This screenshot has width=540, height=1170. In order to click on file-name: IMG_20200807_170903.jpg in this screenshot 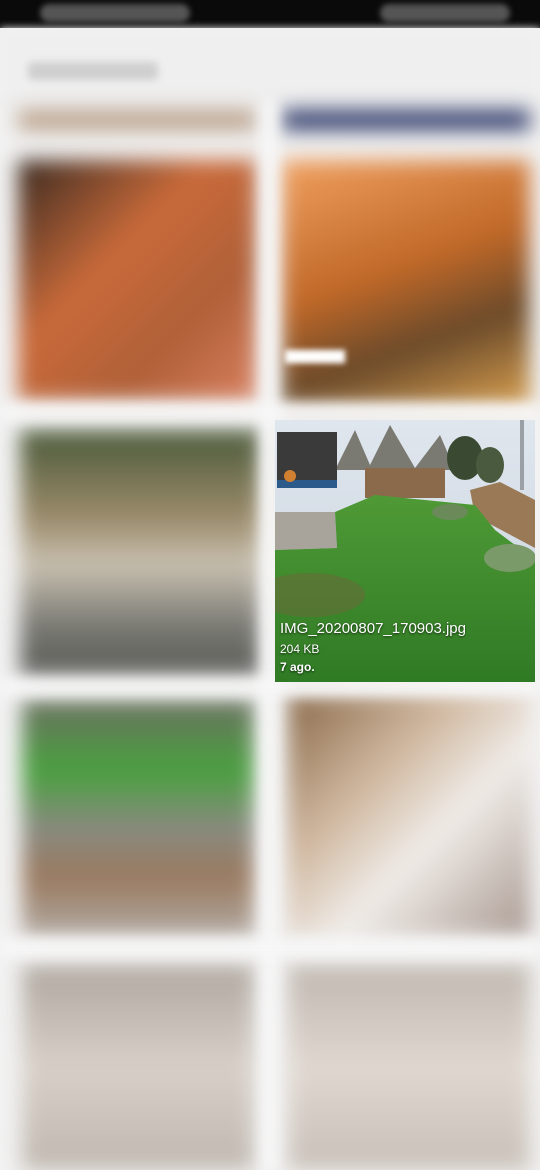, I will do `click(373, 628)`.